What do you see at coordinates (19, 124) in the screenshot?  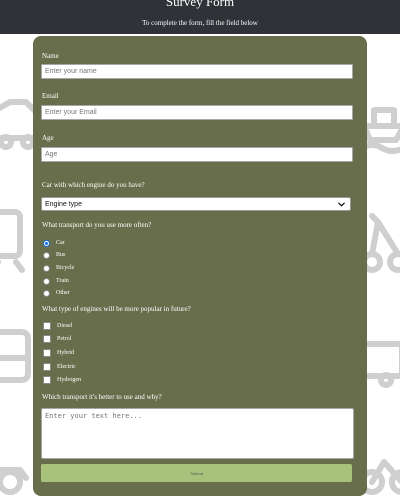 I see `car-icon` at bounding box center [19, 124].